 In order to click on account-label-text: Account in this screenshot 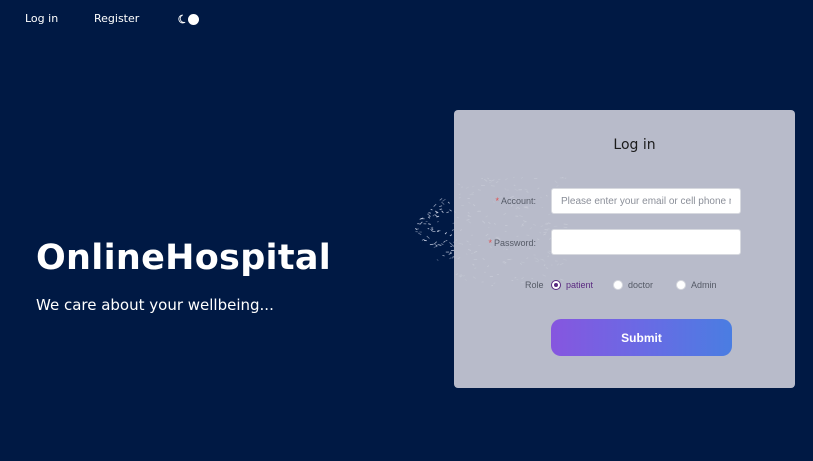, I will do `click(517, 201)`.